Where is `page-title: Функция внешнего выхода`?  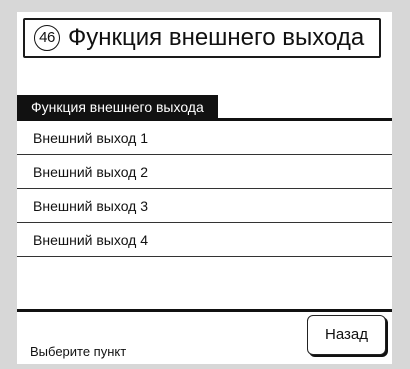
page-title: Функция внешнего выхода is located at coordinates (216, 37).